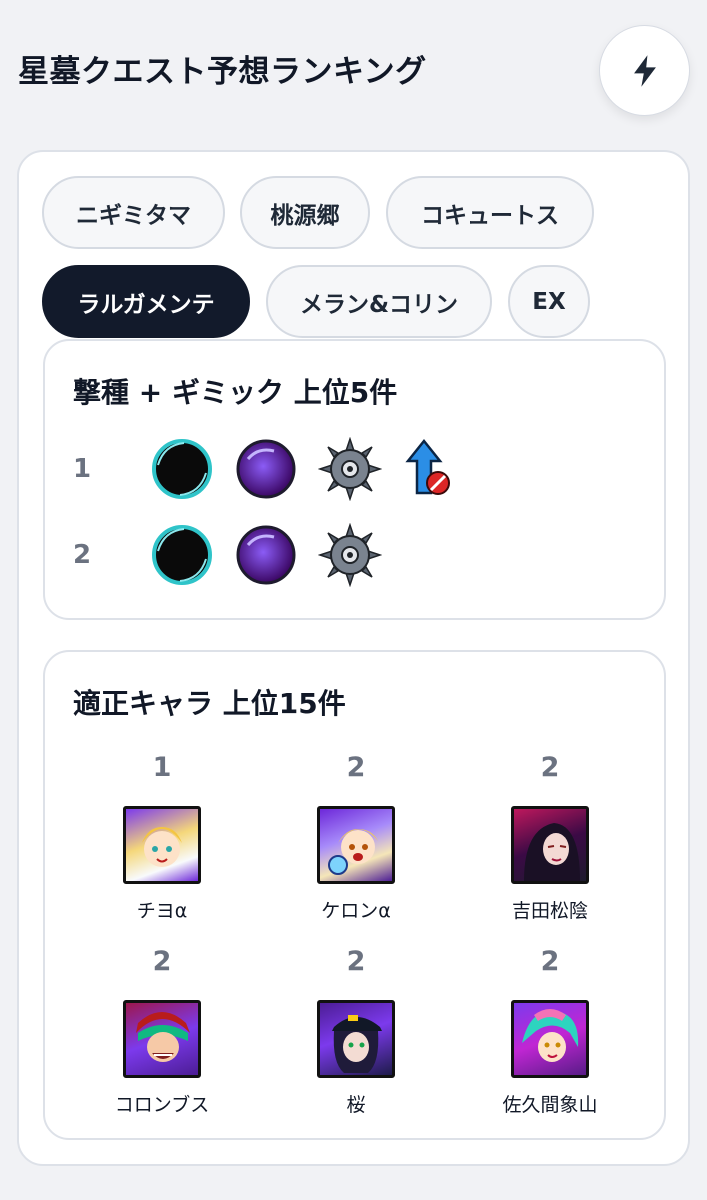  I want to click on blonde-boy-portrait, so click(356, 845).